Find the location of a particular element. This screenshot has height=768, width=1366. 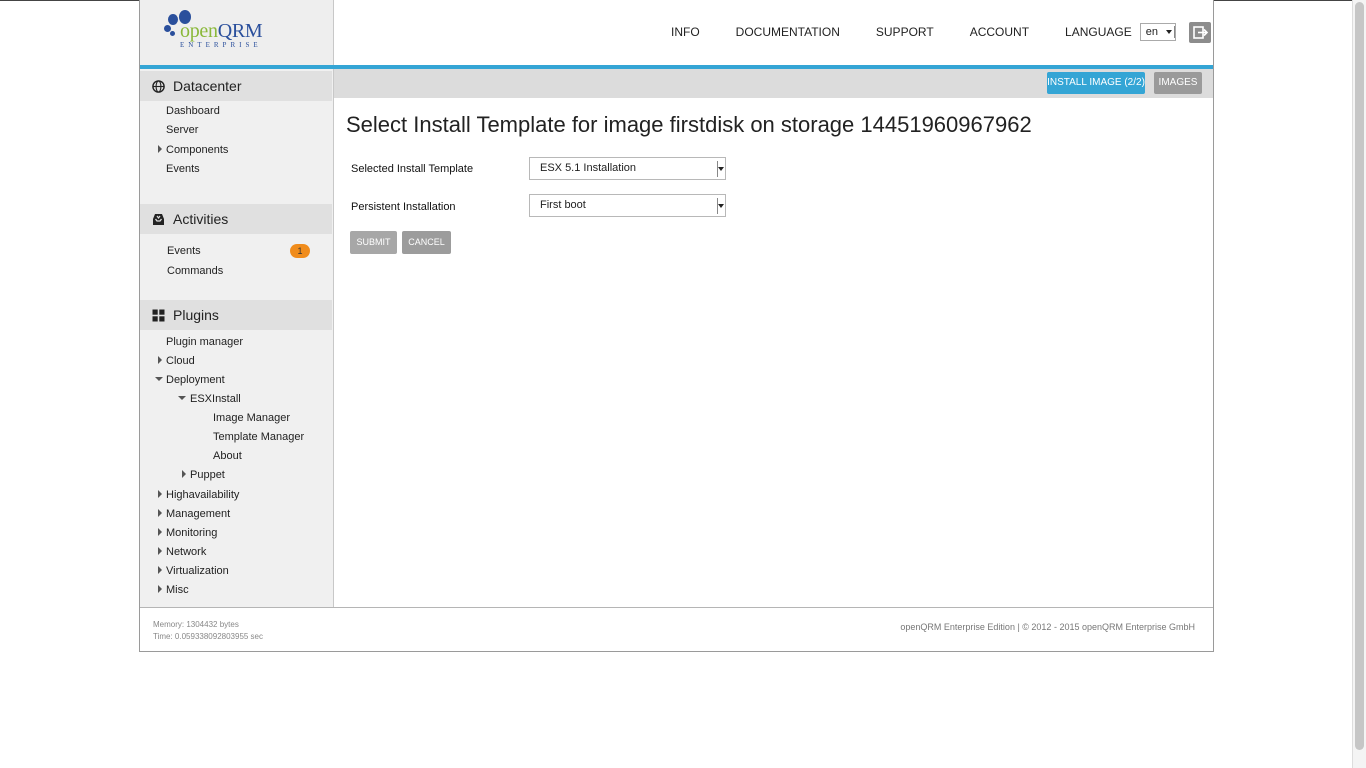

section-title: Datacenter is located at coordinates (207, 86).